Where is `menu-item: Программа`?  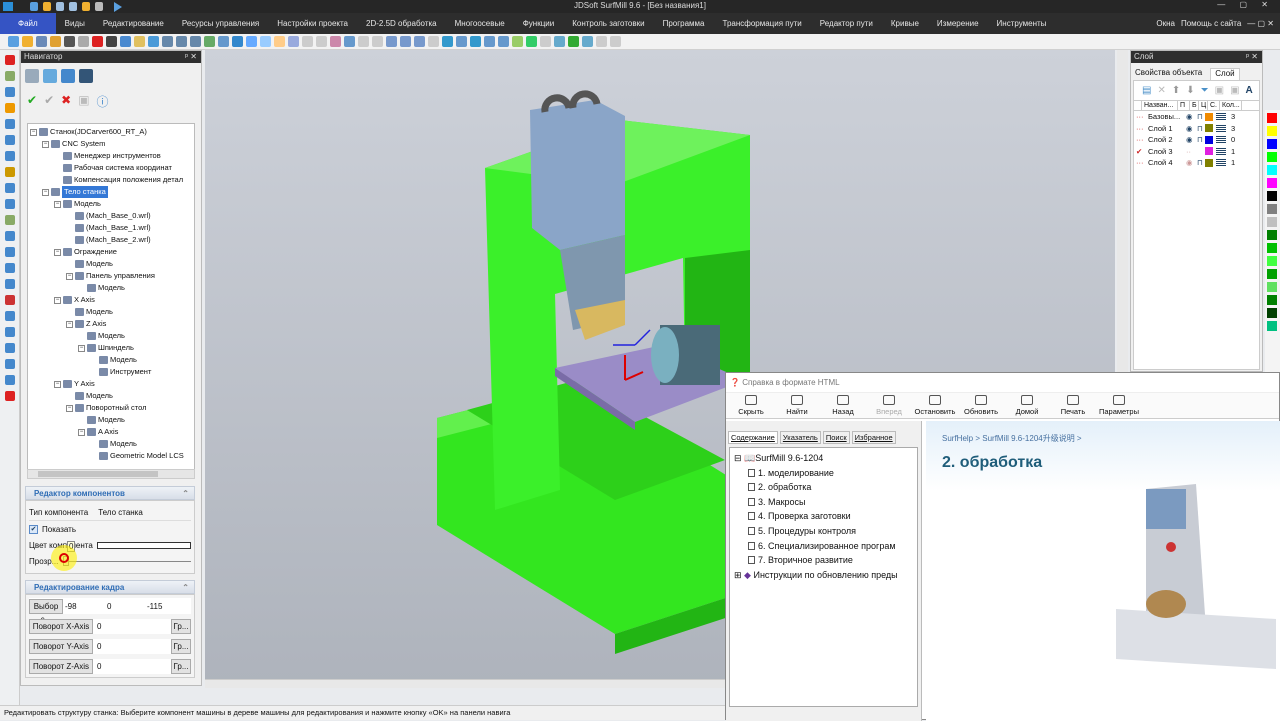 menu-item: Программа is located at coordinates (684, 23).